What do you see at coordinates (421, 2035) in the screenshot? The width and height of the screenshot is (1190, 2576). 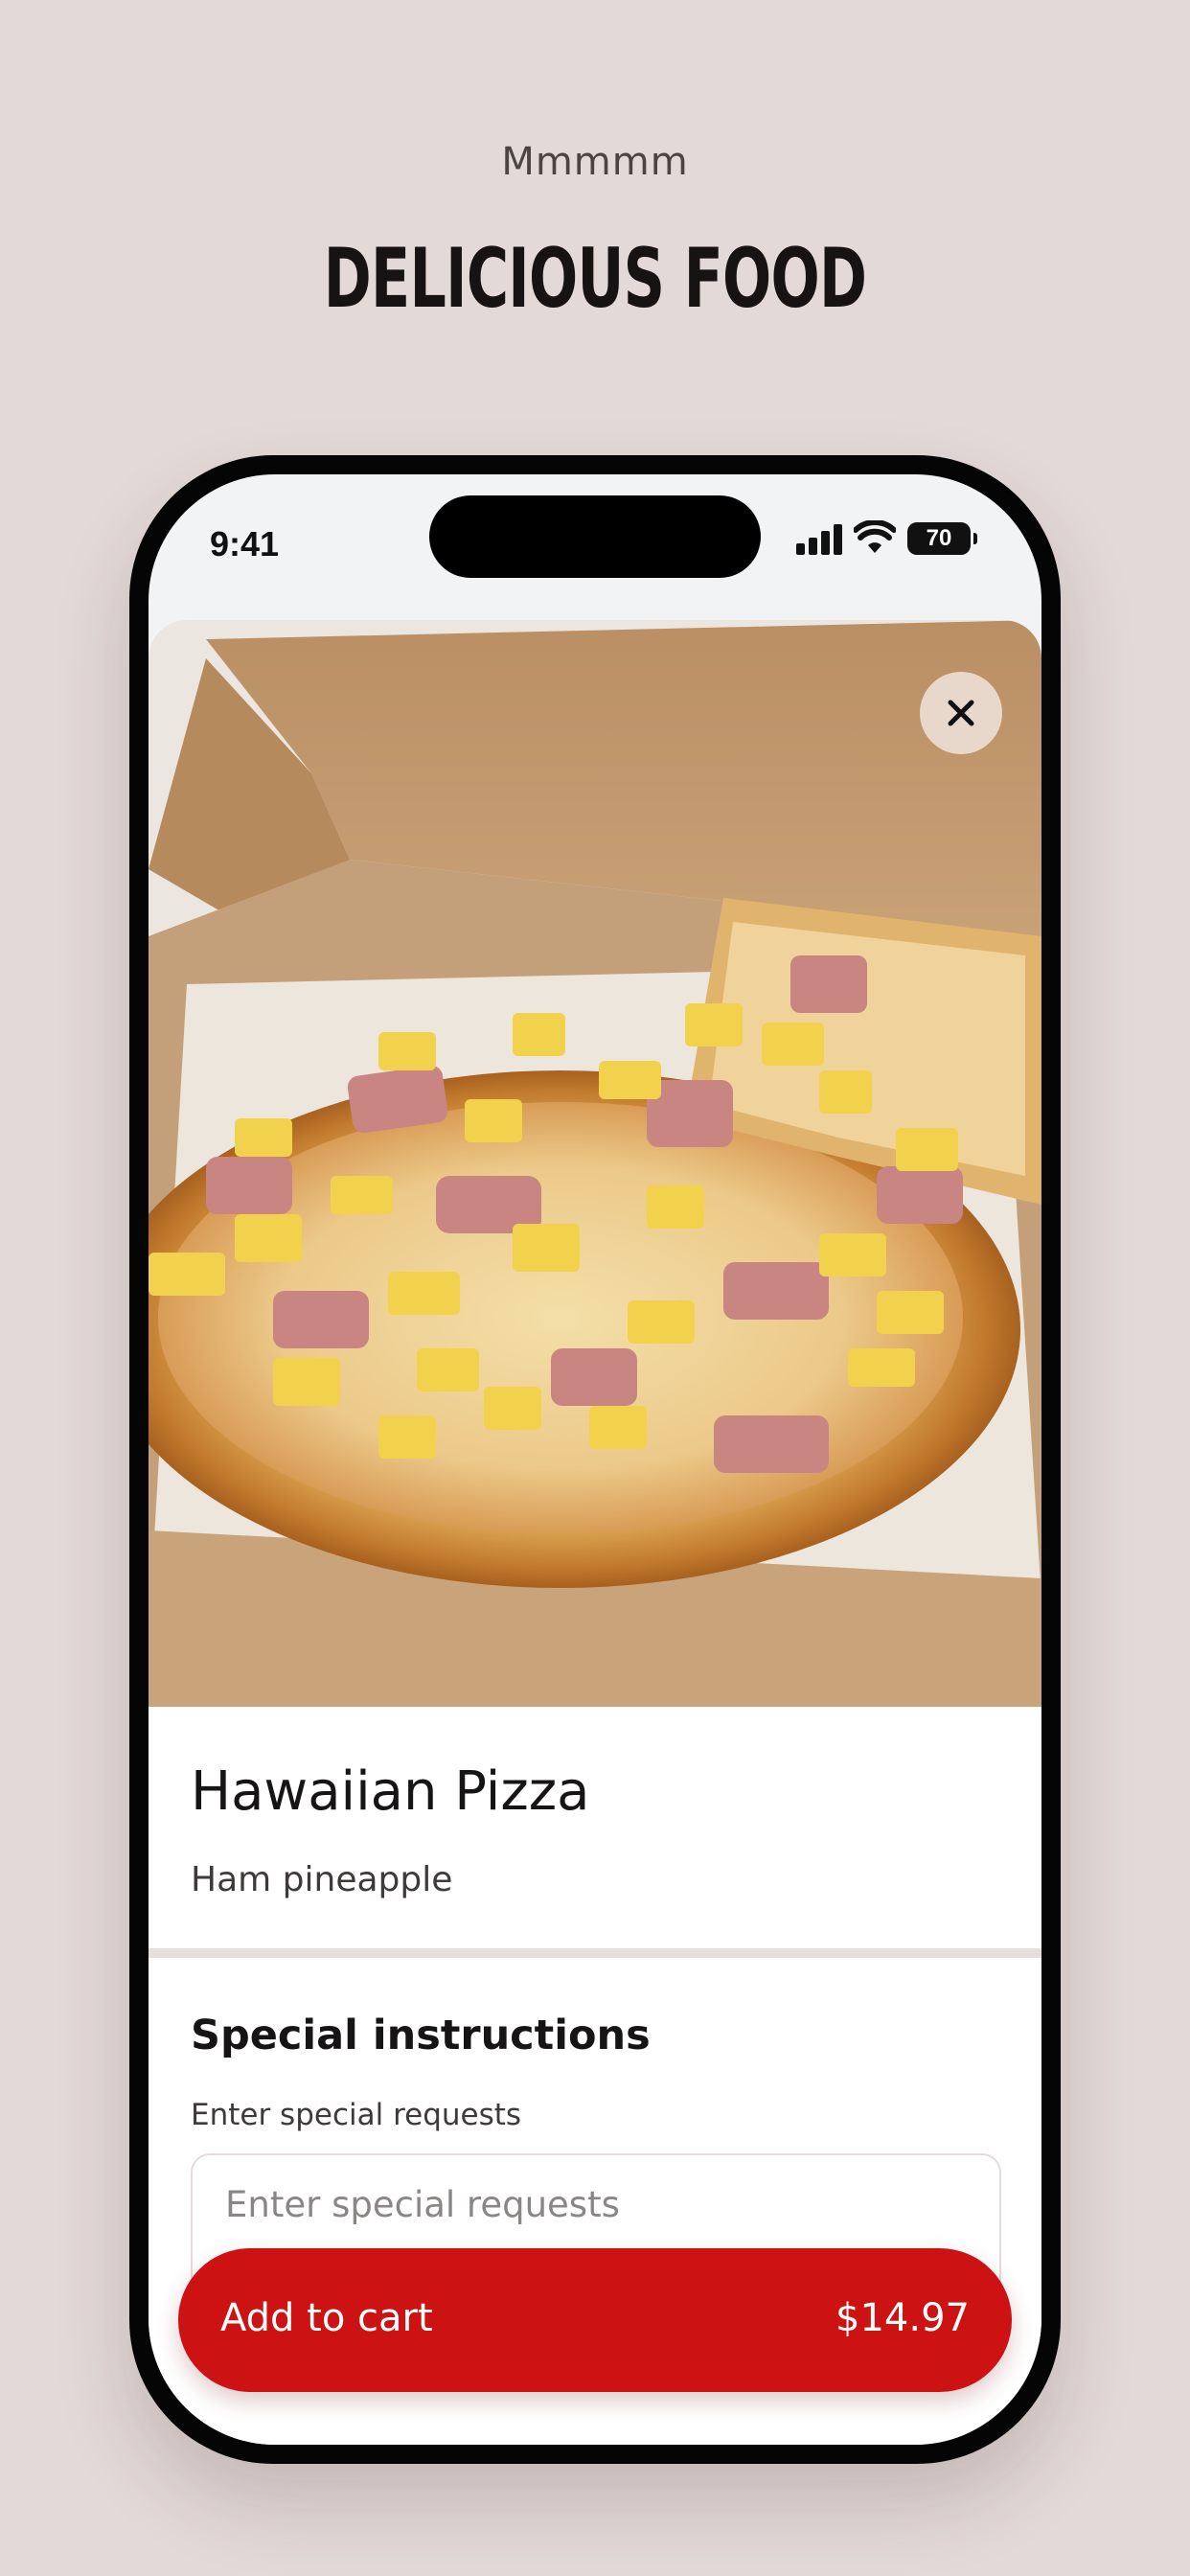 I see `special-instructions-title: Special instructions` at bounding box center [421, 2035].